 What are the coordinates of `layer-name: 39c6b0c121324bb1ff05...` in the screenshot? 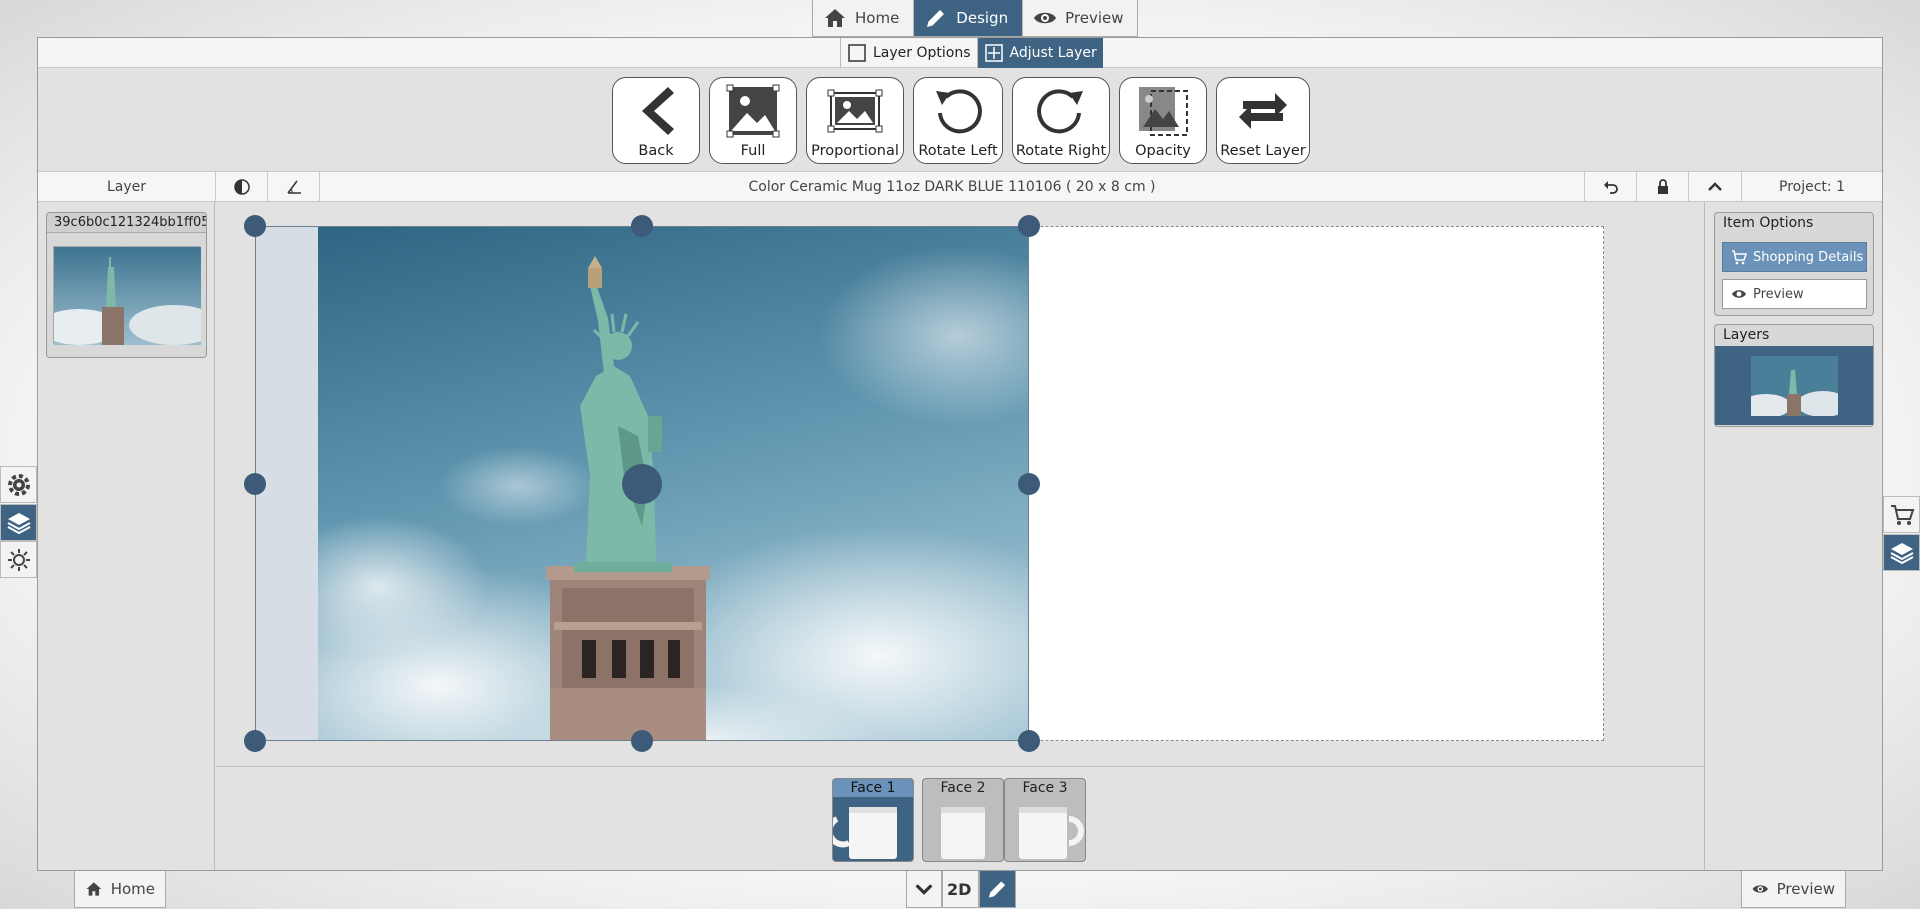 It's located at (126, 223).